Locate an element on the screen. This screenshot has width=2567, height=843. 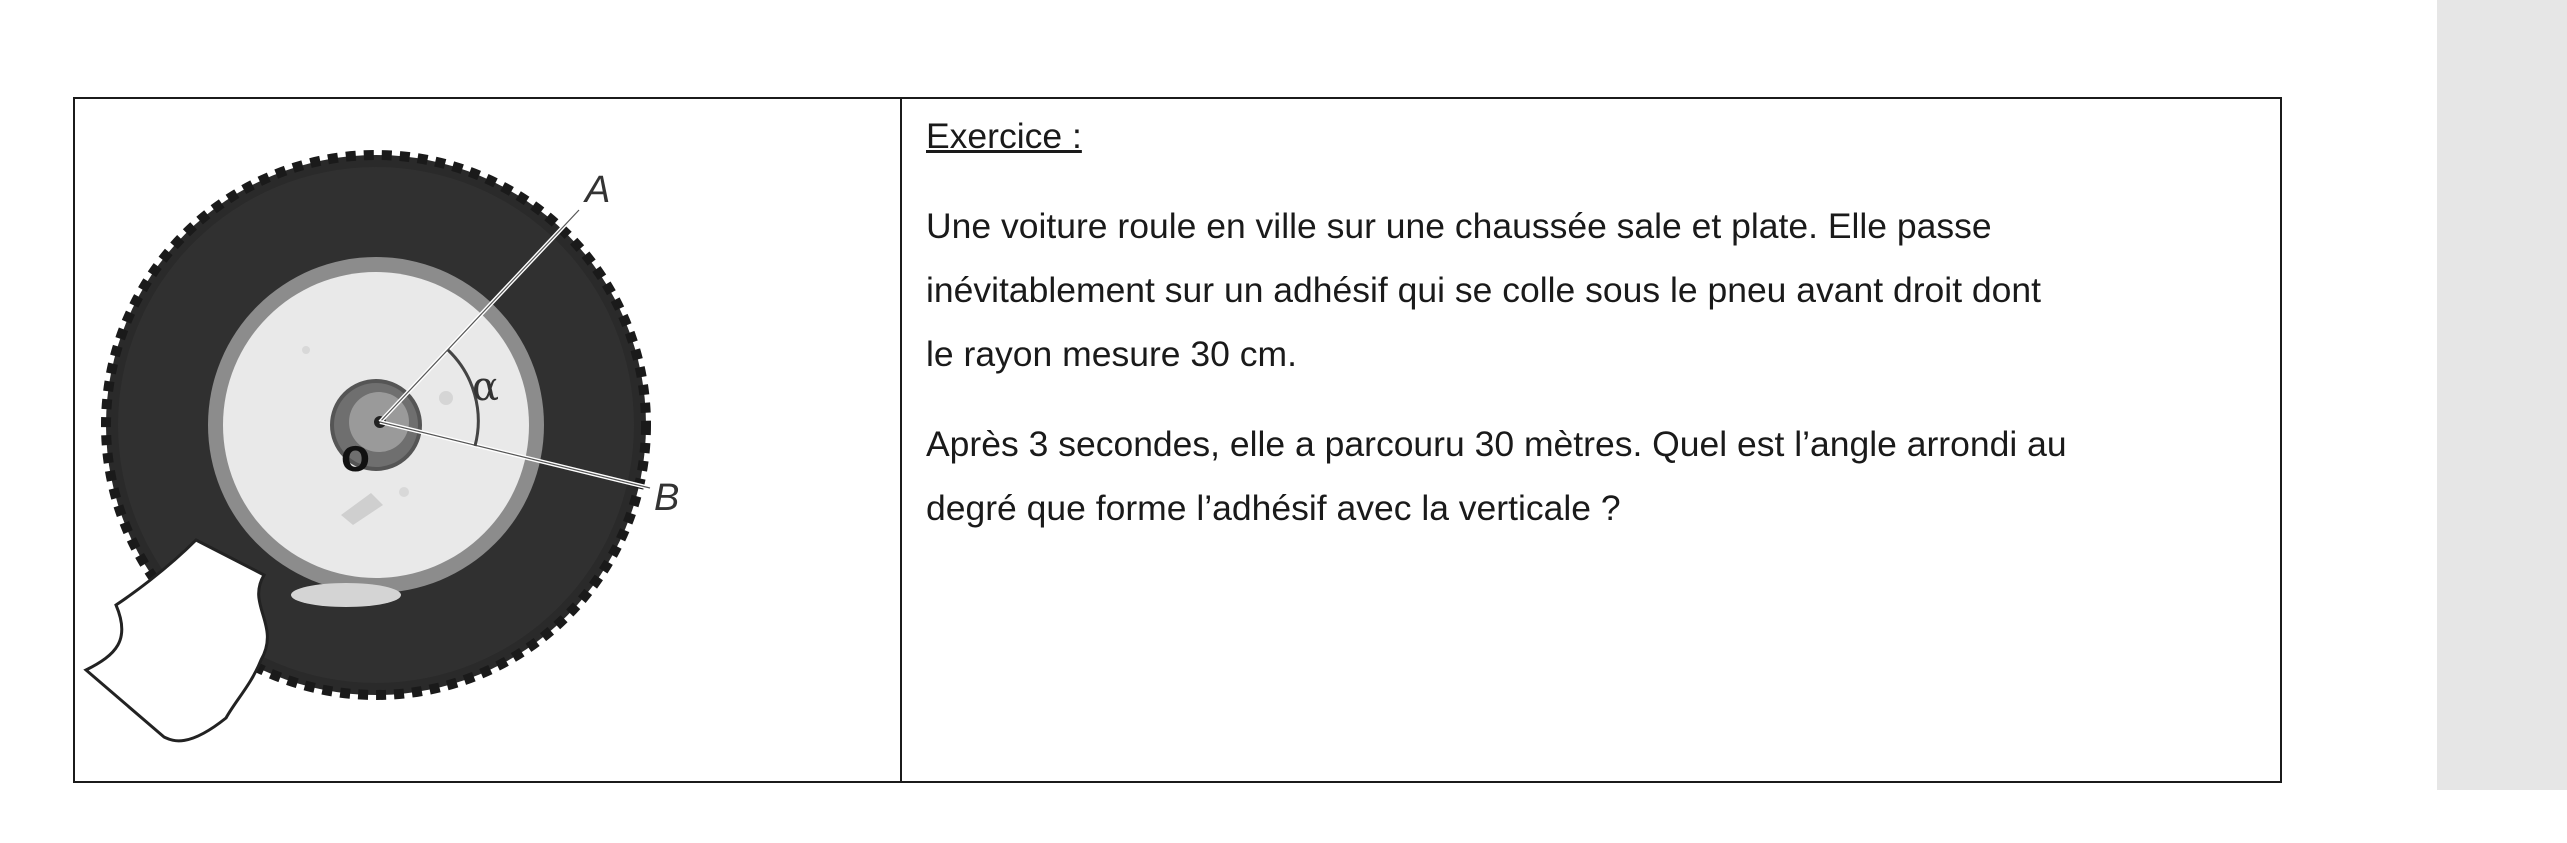
page-edge-strip is located at coordinates (2502, 395).